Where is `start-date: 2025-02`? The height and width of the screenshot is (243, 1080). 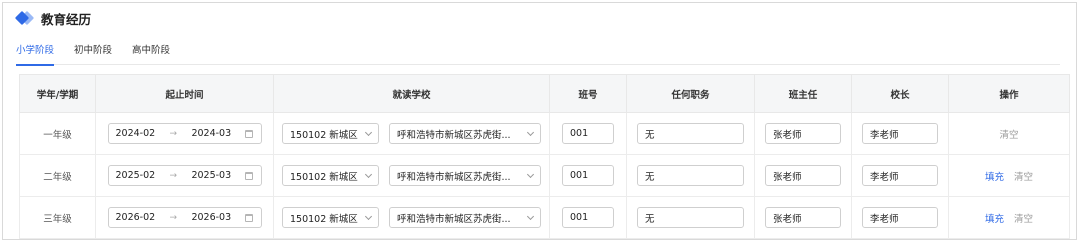 start-date: 2025-02 is located at coordinates (135, 175).